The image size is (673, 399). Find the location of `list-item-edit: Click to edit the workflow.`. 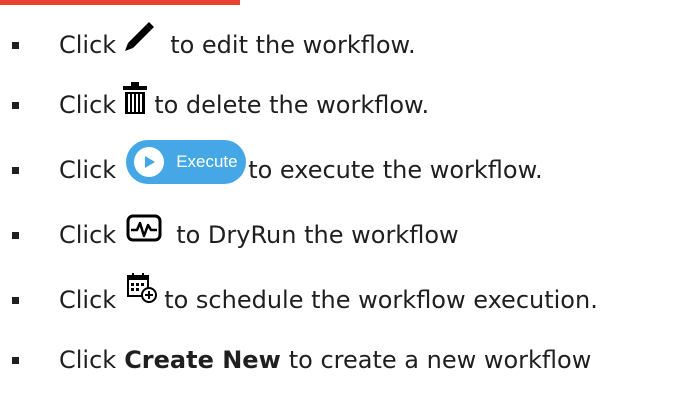

list-item-edit: Click to edit the workflow. is located at coordinates (214, 45).